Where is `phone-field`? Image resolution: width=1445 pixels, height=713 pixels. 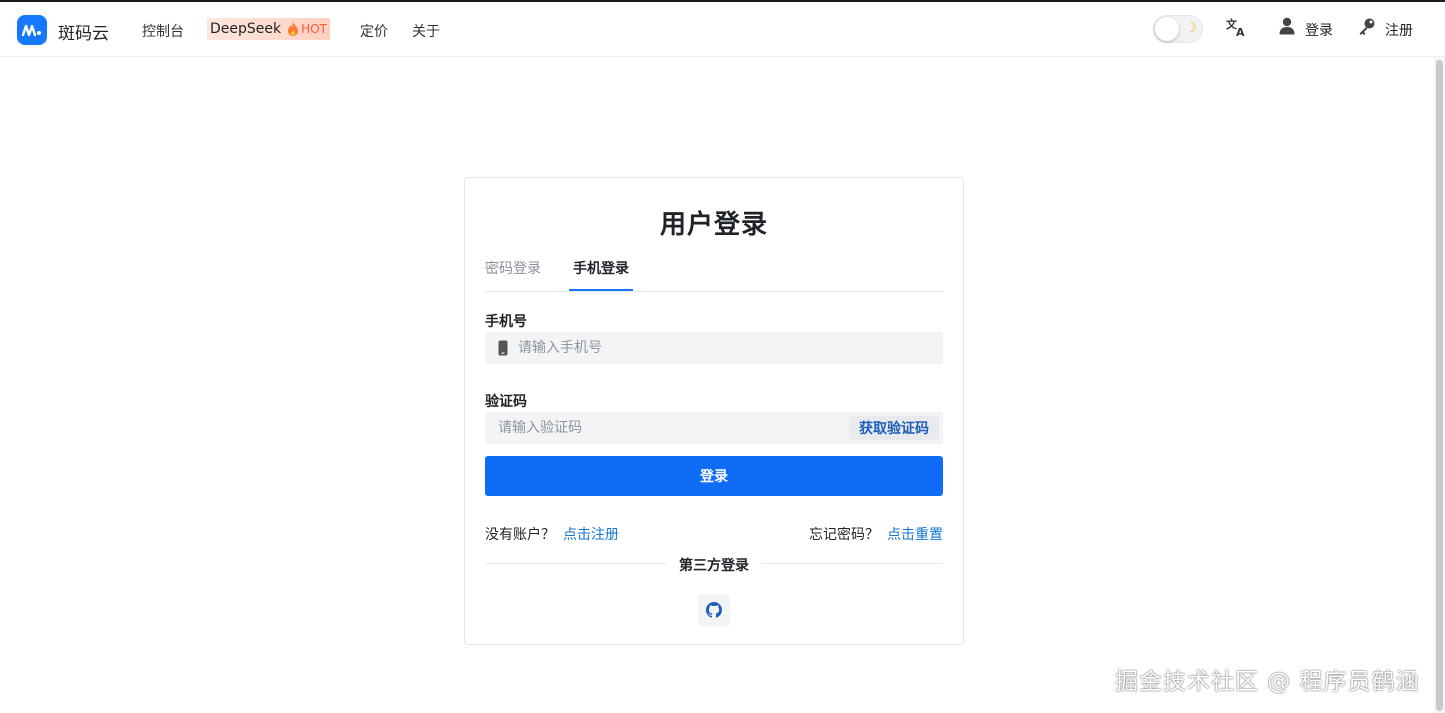 phone-field is located at coordinates (714, 348).